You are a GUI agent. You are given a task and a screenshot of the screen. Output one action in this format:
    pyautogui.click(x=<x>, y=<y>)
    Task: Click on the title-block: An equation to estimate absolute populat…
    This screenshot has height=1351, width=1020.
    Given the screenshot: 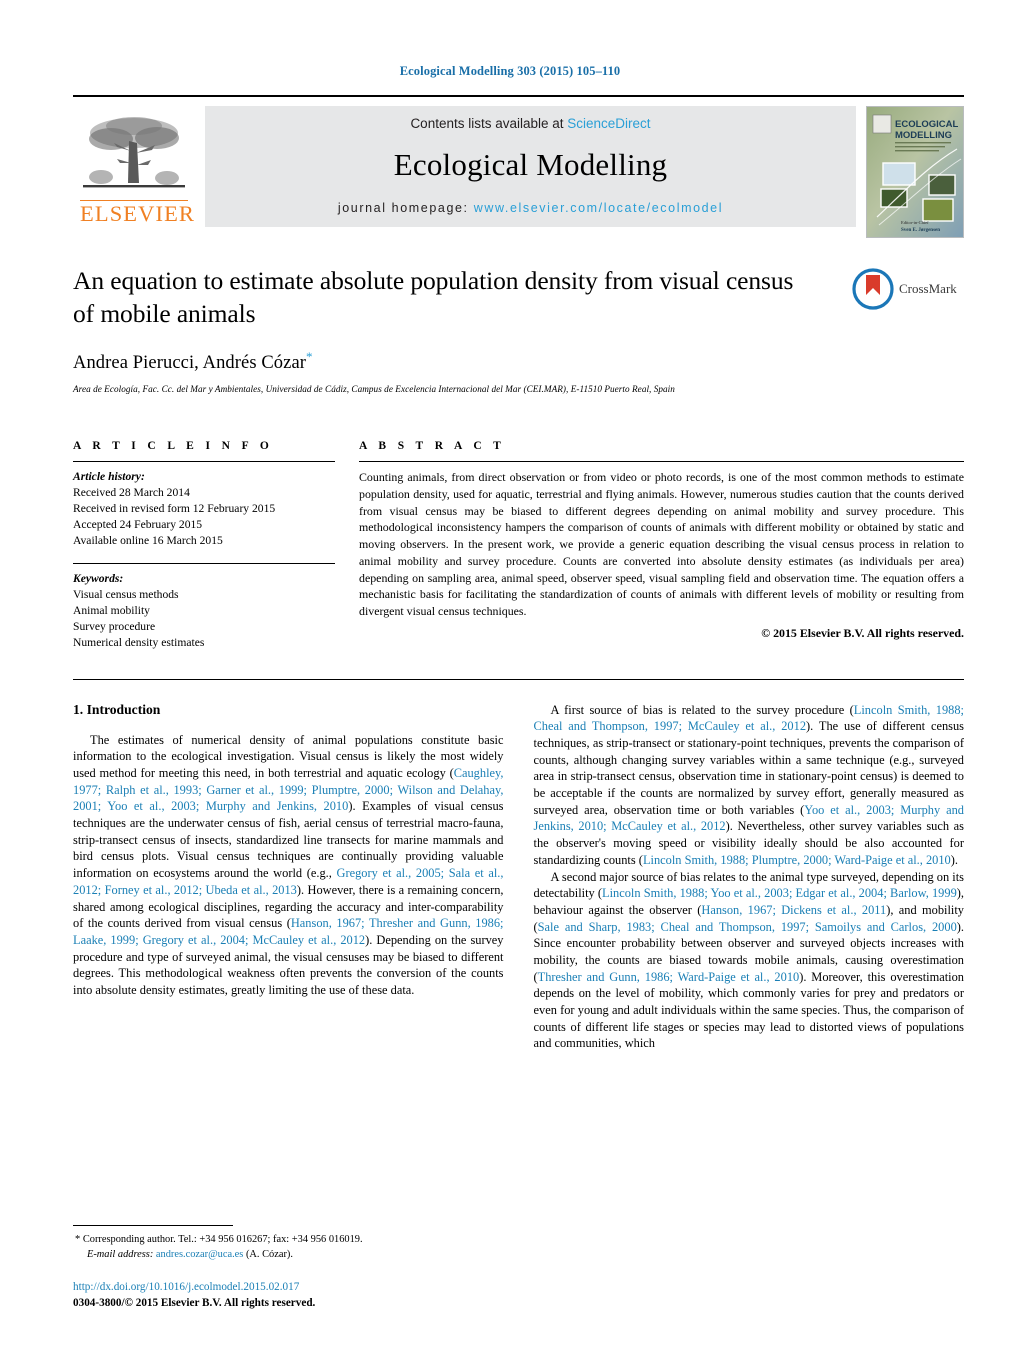 What is the action you would take?
    pyautogui.click(x=518, y=329)
    